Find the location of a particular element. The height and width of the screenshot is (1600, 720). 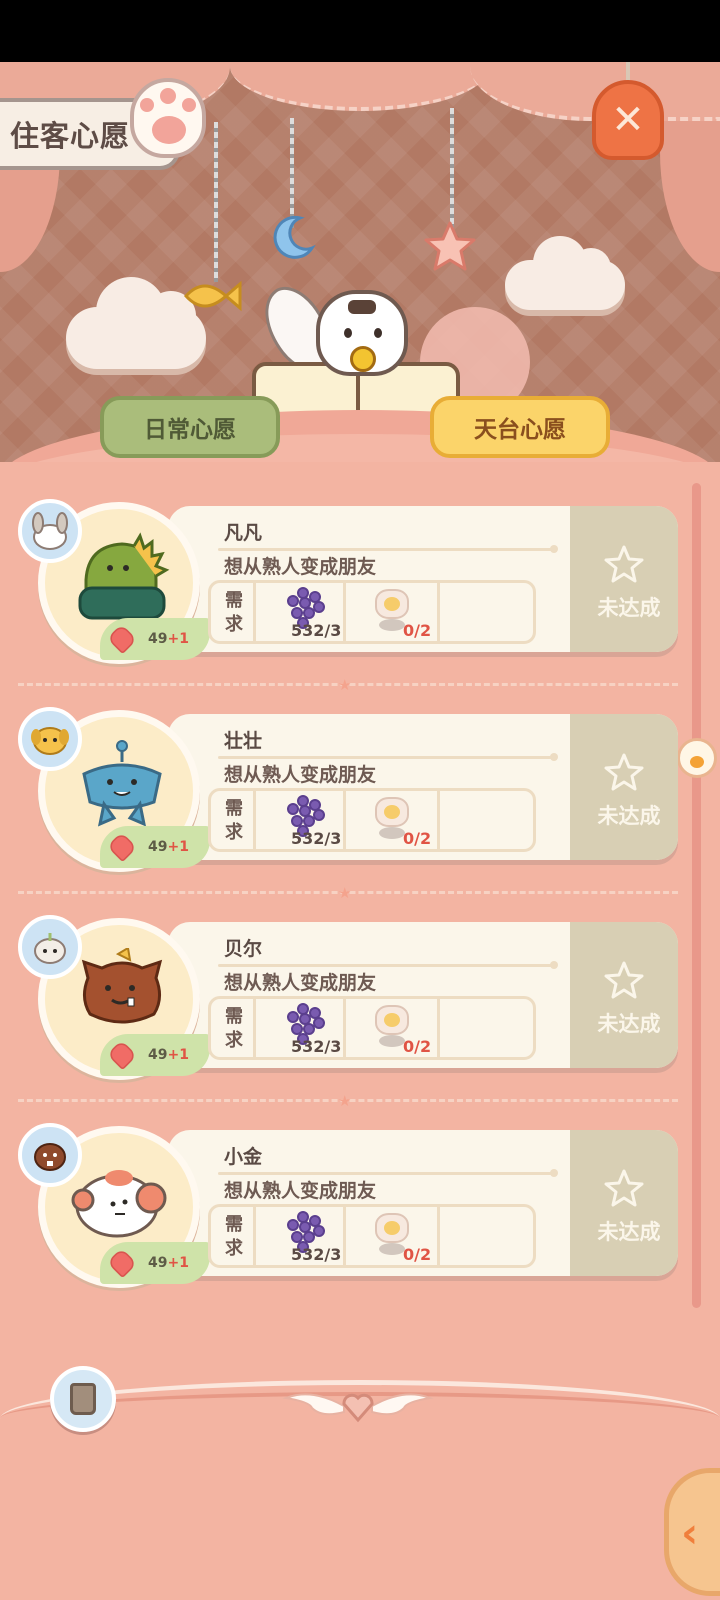

rabbit-icon is located at coordinates (50, 531).